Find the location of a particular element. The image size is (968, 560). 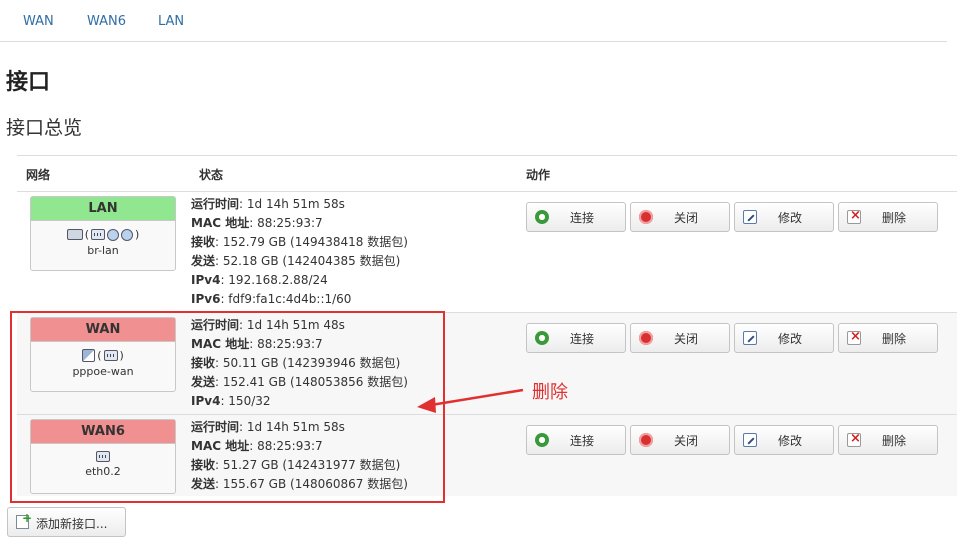

device-name: pppoe-wan is located at coordinates (103, 371).